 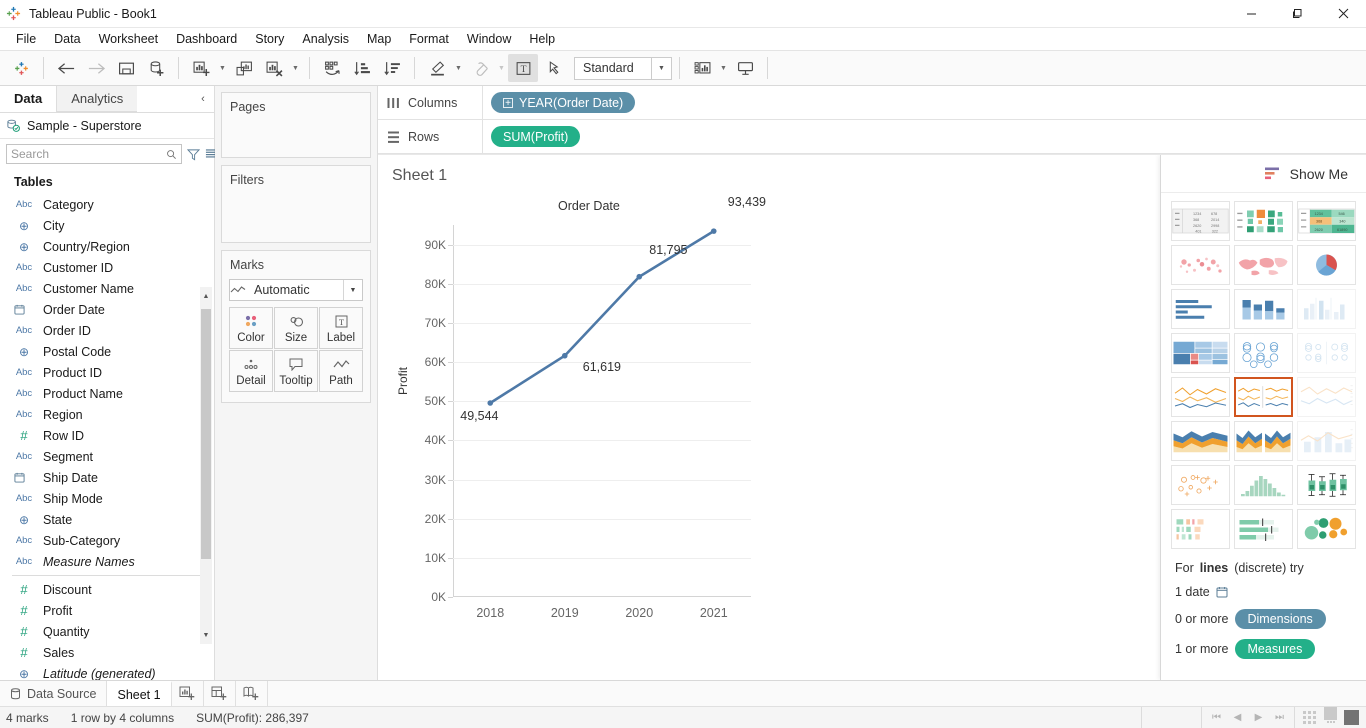 I want to click on fix-axes-icon, so click(x=553, y=68).